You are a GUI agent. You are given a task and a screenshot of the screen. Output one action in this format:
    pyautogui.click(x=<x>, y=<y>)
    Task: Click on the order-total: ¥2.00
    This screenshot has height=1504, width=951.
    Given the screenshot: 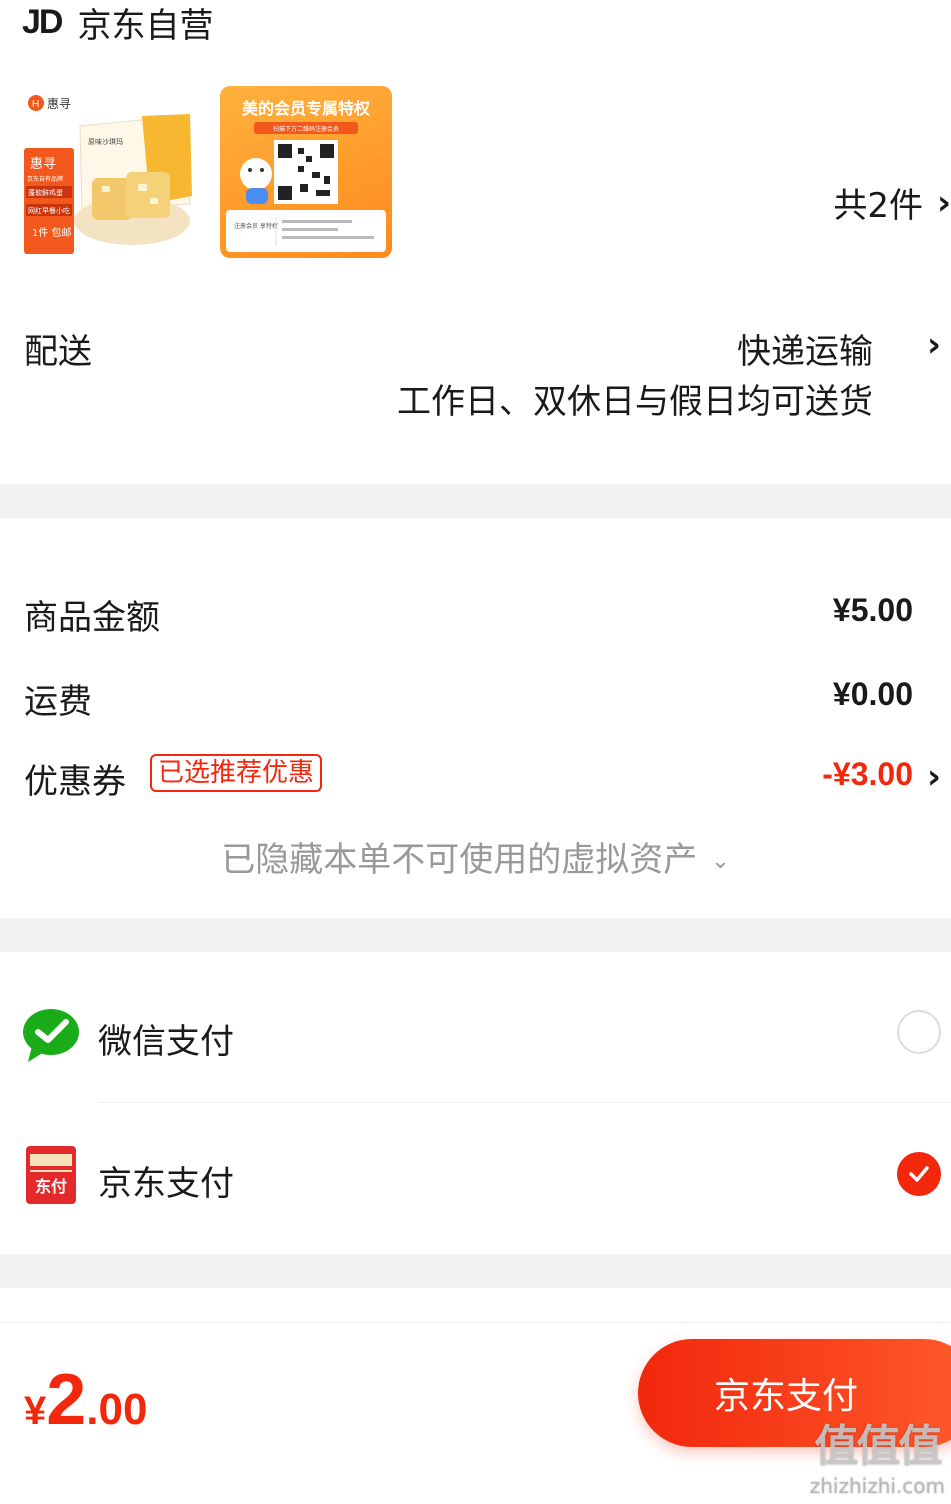 What is the action you would take?
    pyautogui.click(x=85, y=1400)
    